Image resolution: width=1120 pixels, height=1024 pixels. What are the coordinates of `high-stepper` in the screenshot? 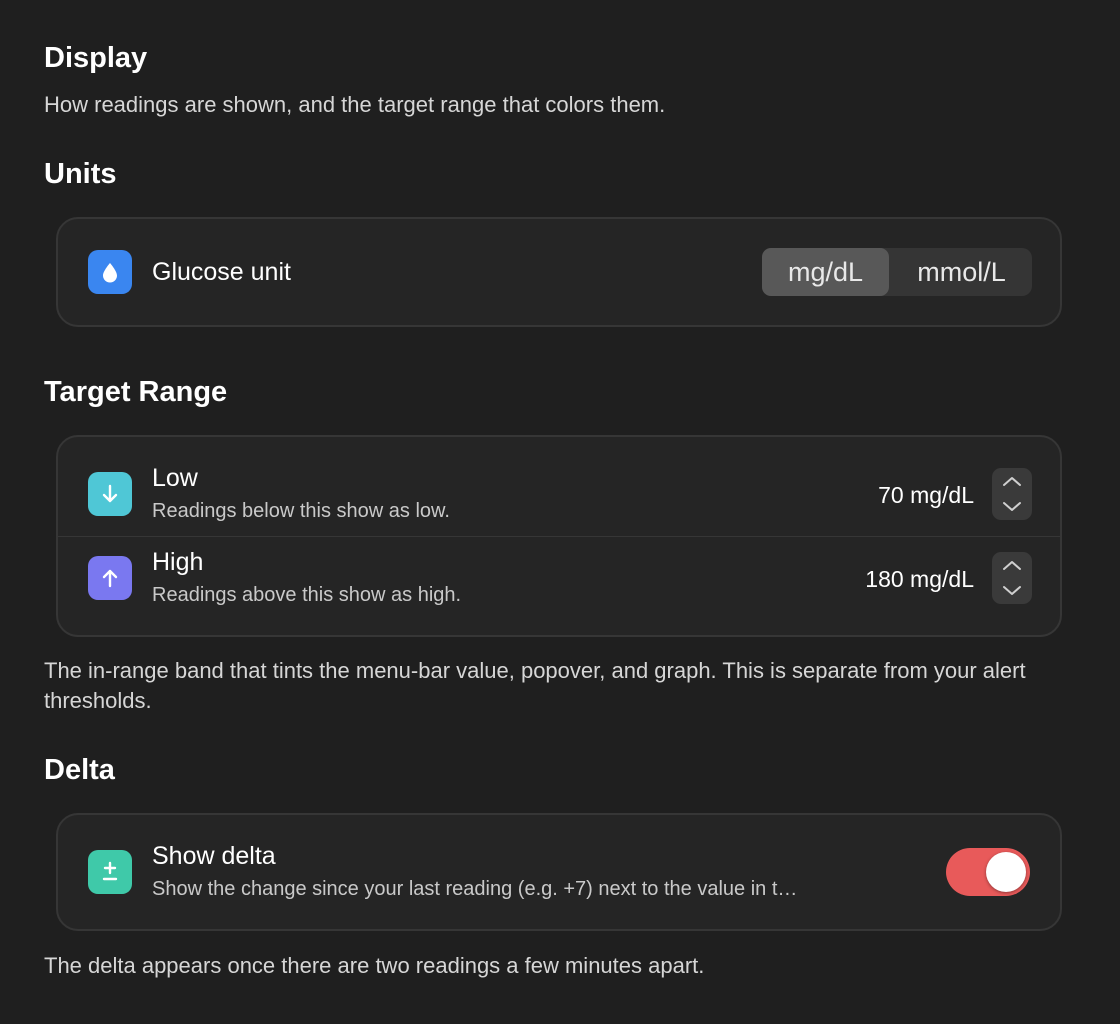 It's located at (1012, 578).